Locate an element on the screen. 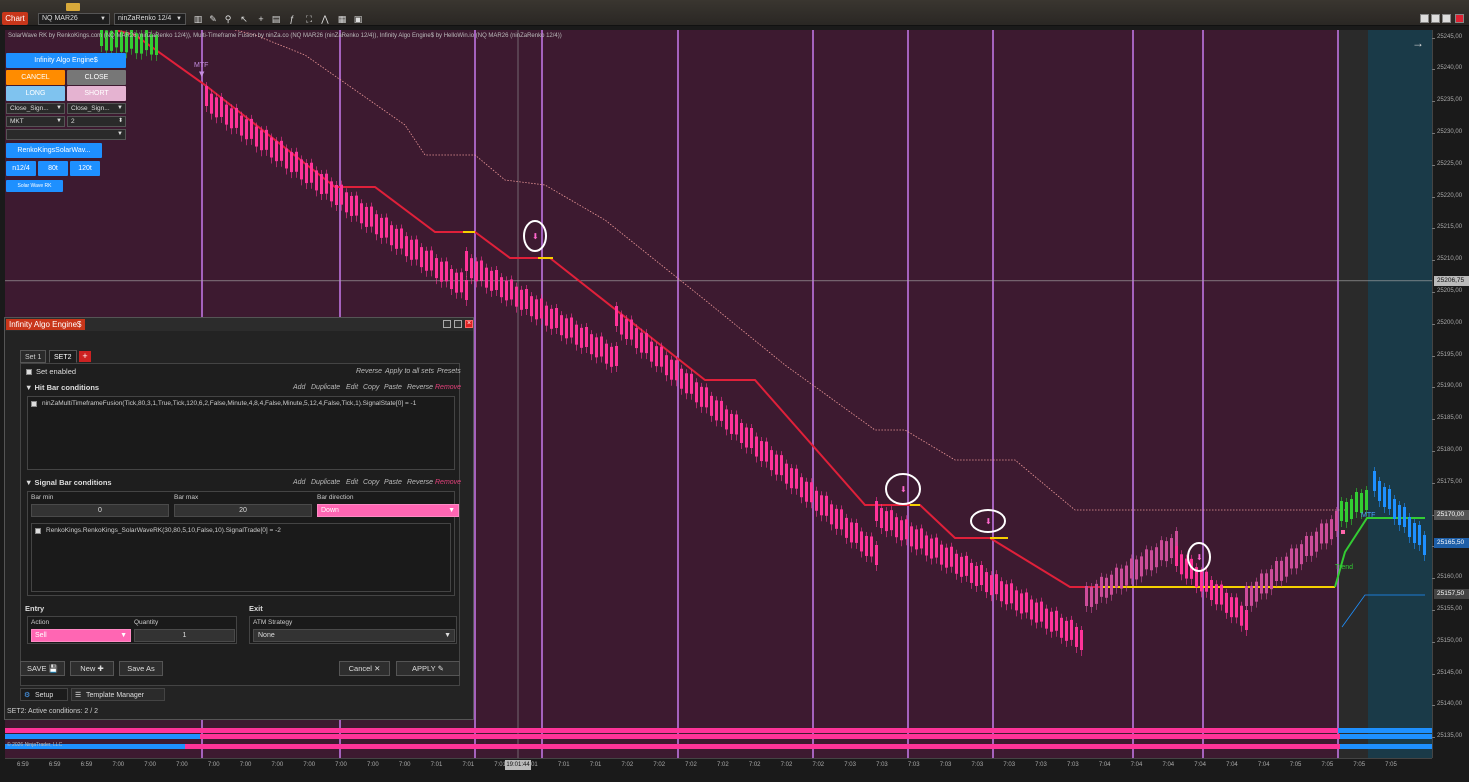 The image size is (1469, 782). bar-type-selector: ninZaRenko 12/4 ▼ is located at coordinates (150, 19).